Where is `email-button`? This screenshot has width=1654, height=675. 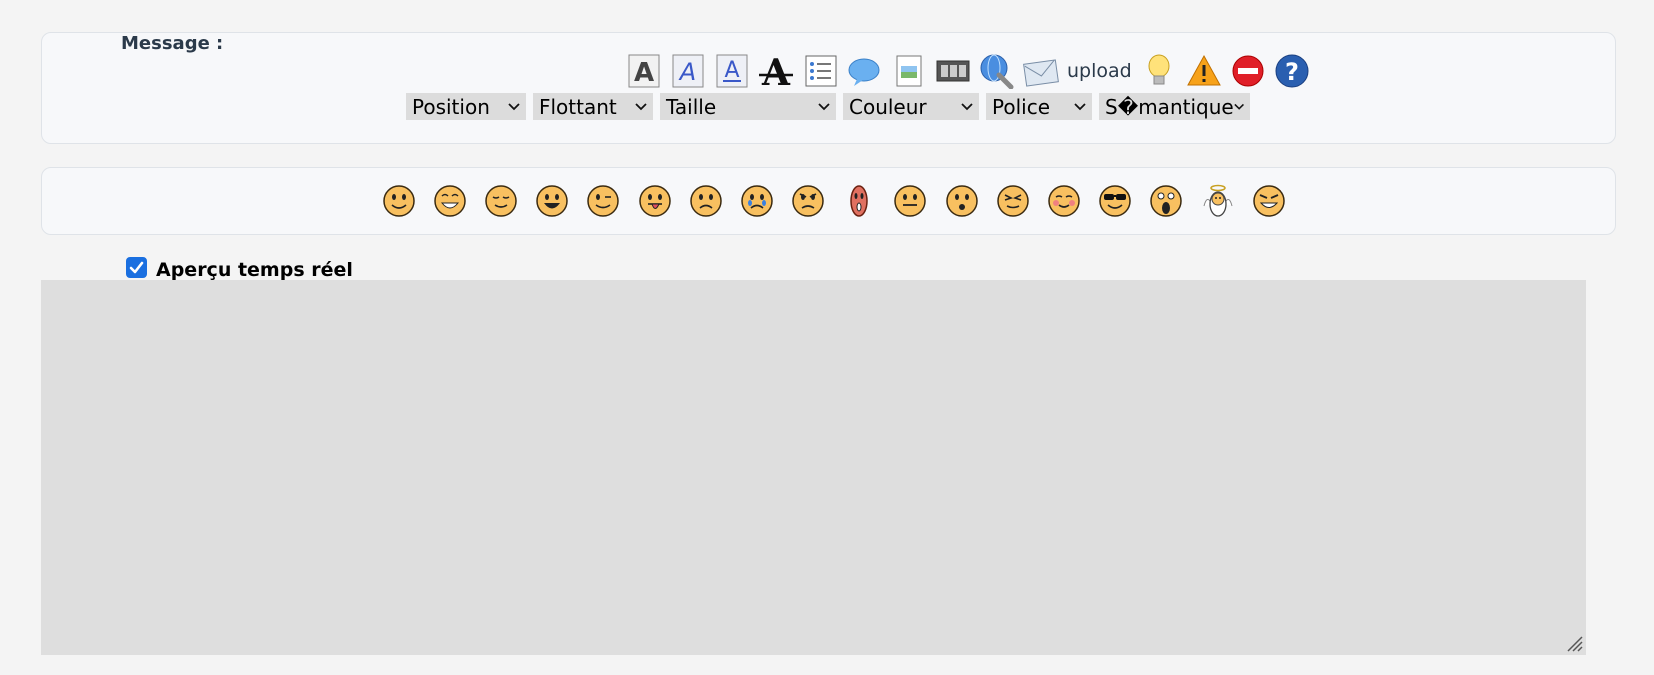
email-button is located at coordinates (1041, 71).